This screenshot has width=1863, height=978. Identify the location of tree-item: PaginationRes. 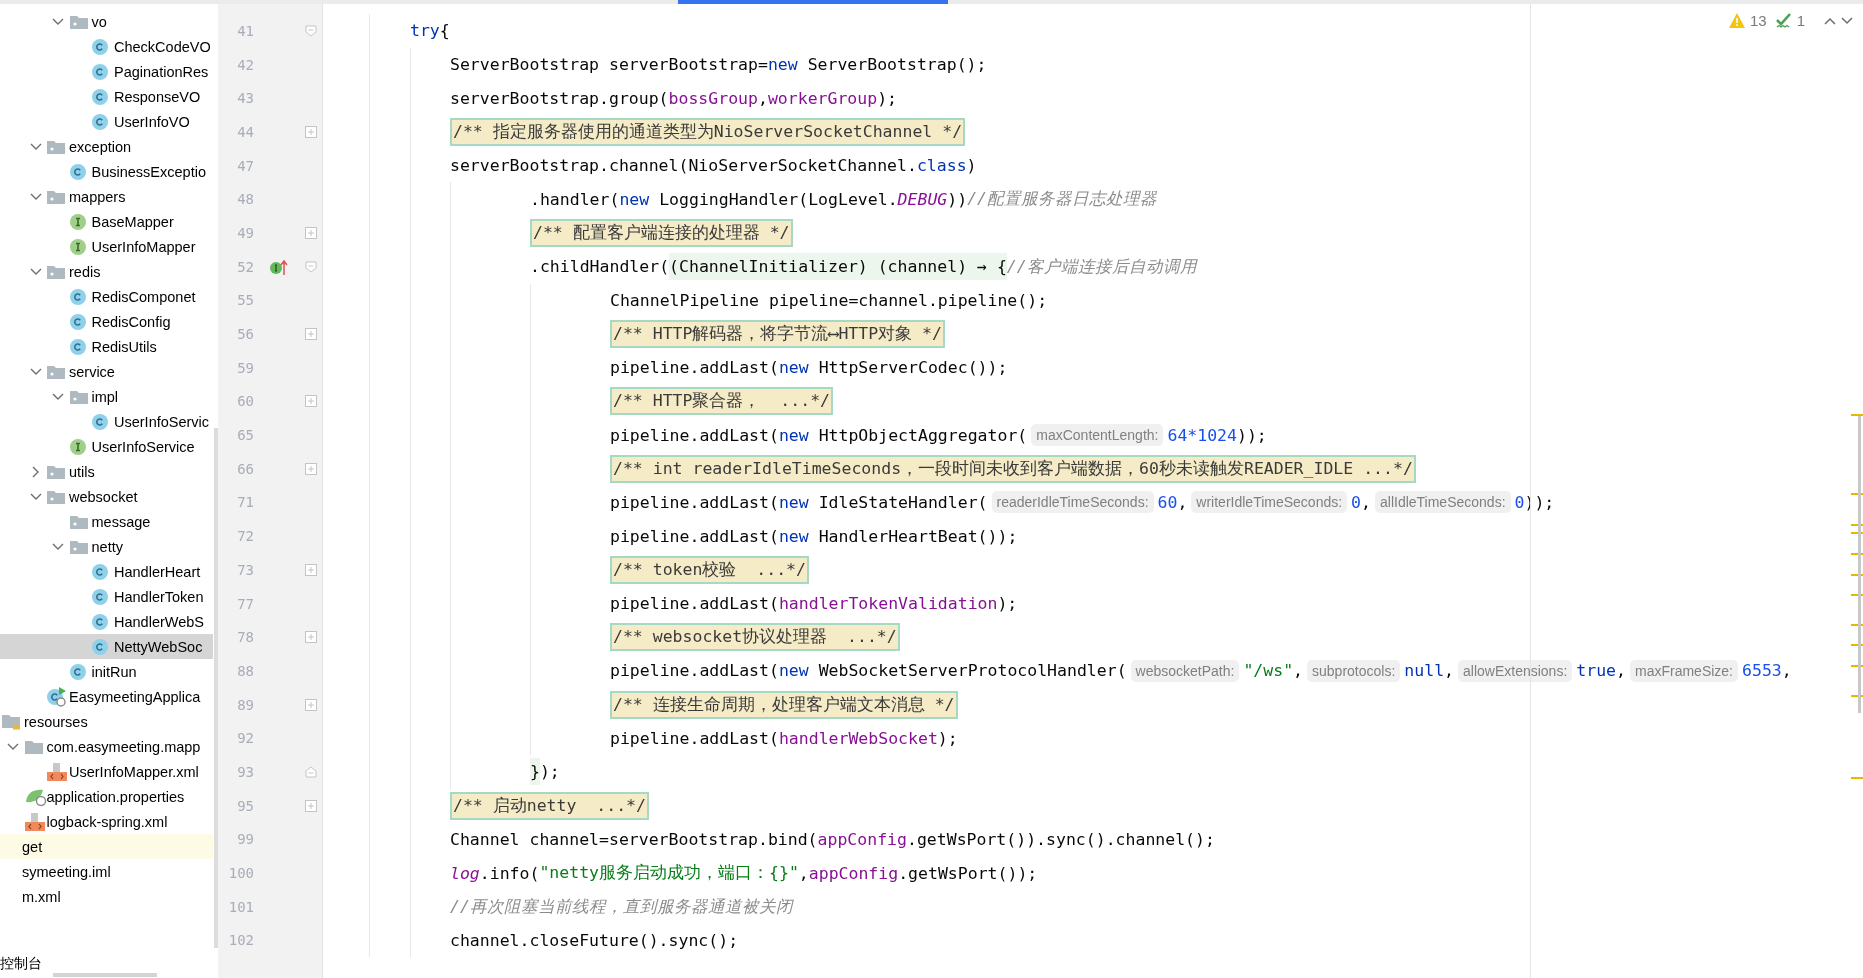
(106, 71).